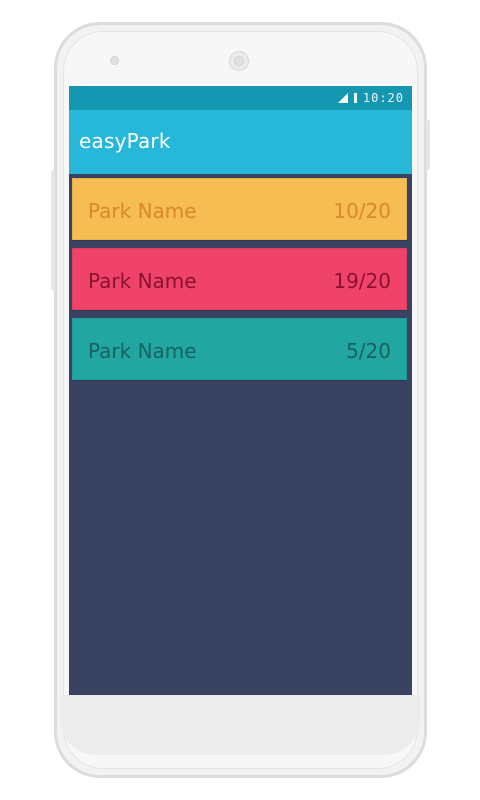 This screenshot has width=480, height=800. I want to click on park-occupancy: 5/20, so click(368, 351).